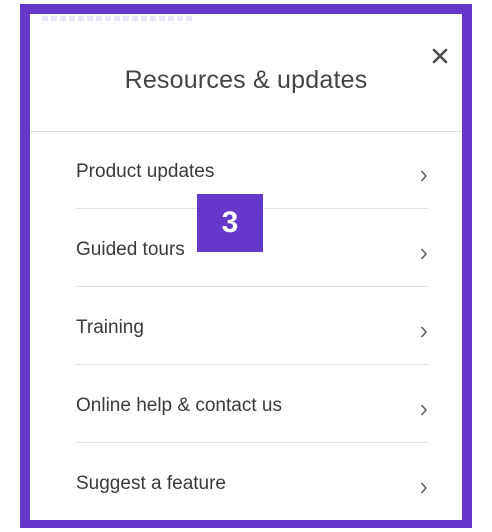  Describe the element at coordinates (110, 327) in the screenshot. I see `menu-item-label: Training` at that location.